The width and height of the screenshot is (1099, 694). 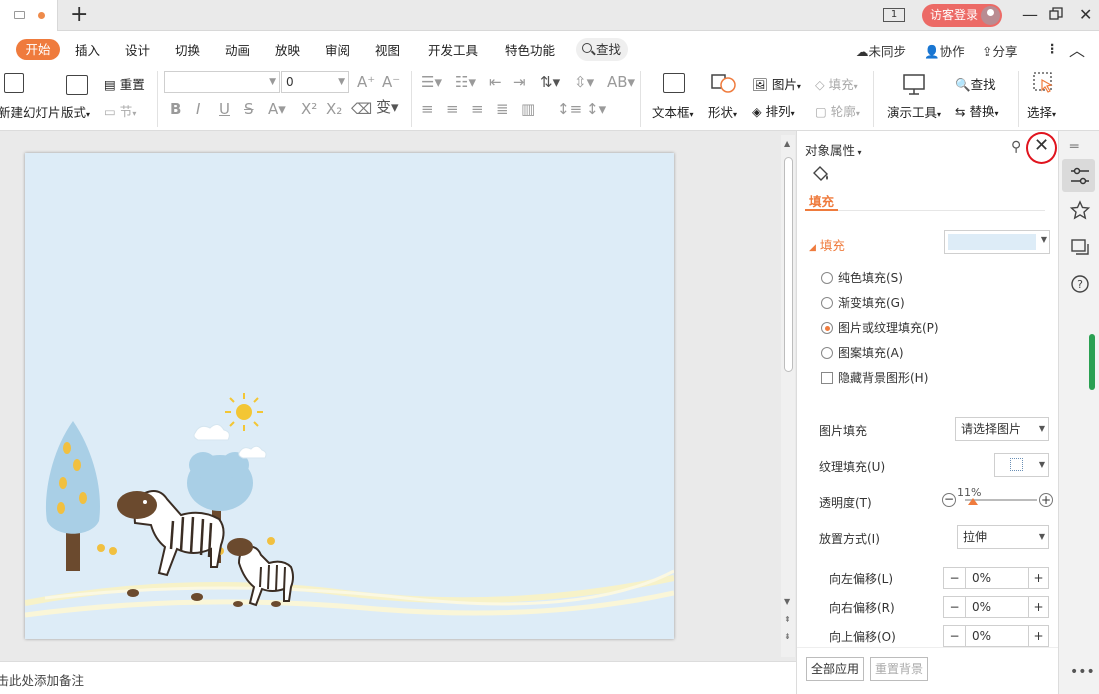 I want to click on replace-button: ⇆ 替换▾, so click(x=977, y=110).